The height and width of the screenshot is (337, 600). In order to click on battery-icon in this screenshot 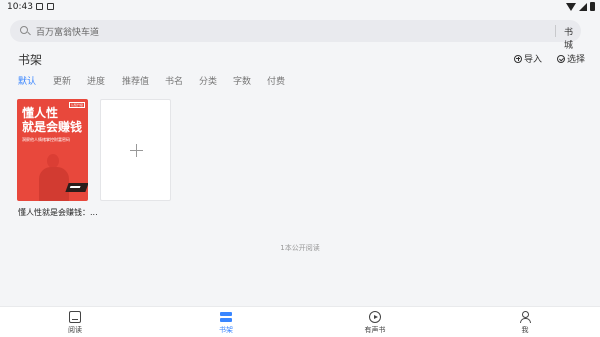, I will do `click(592, 6)`.